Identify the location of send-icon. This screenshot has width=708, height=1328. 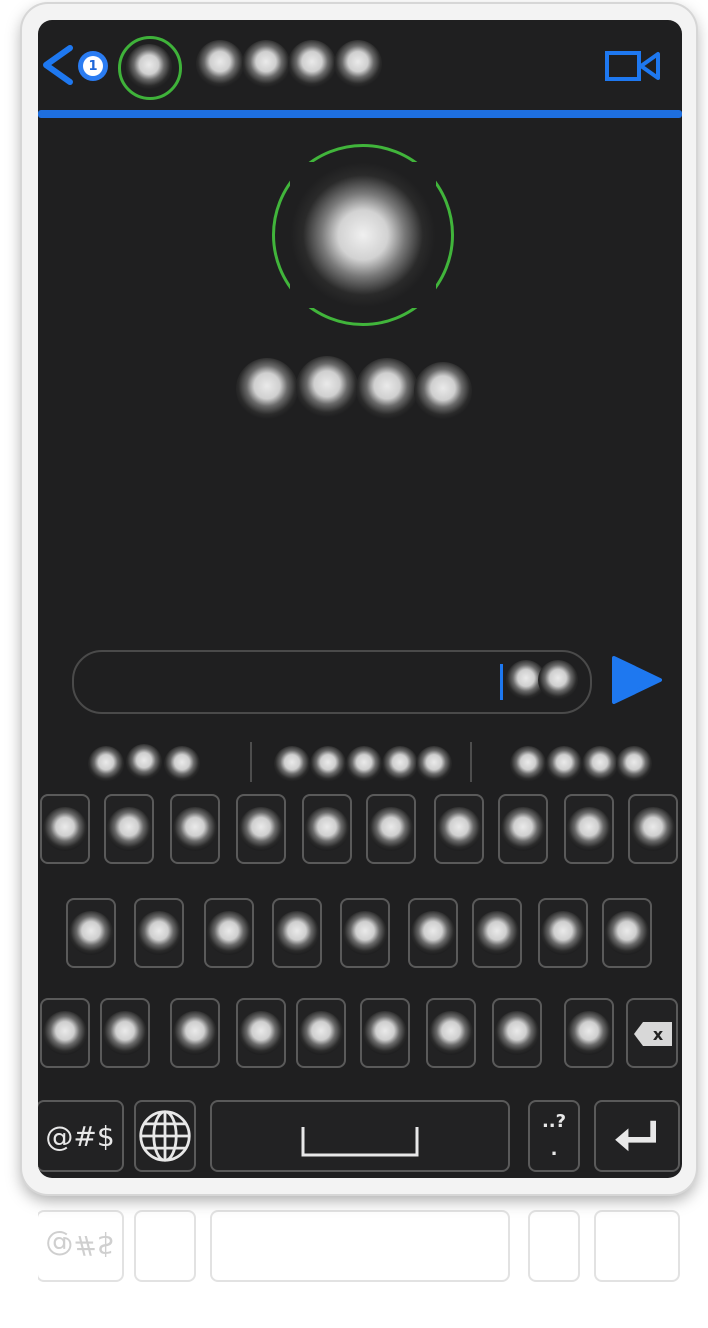
(636, 680).